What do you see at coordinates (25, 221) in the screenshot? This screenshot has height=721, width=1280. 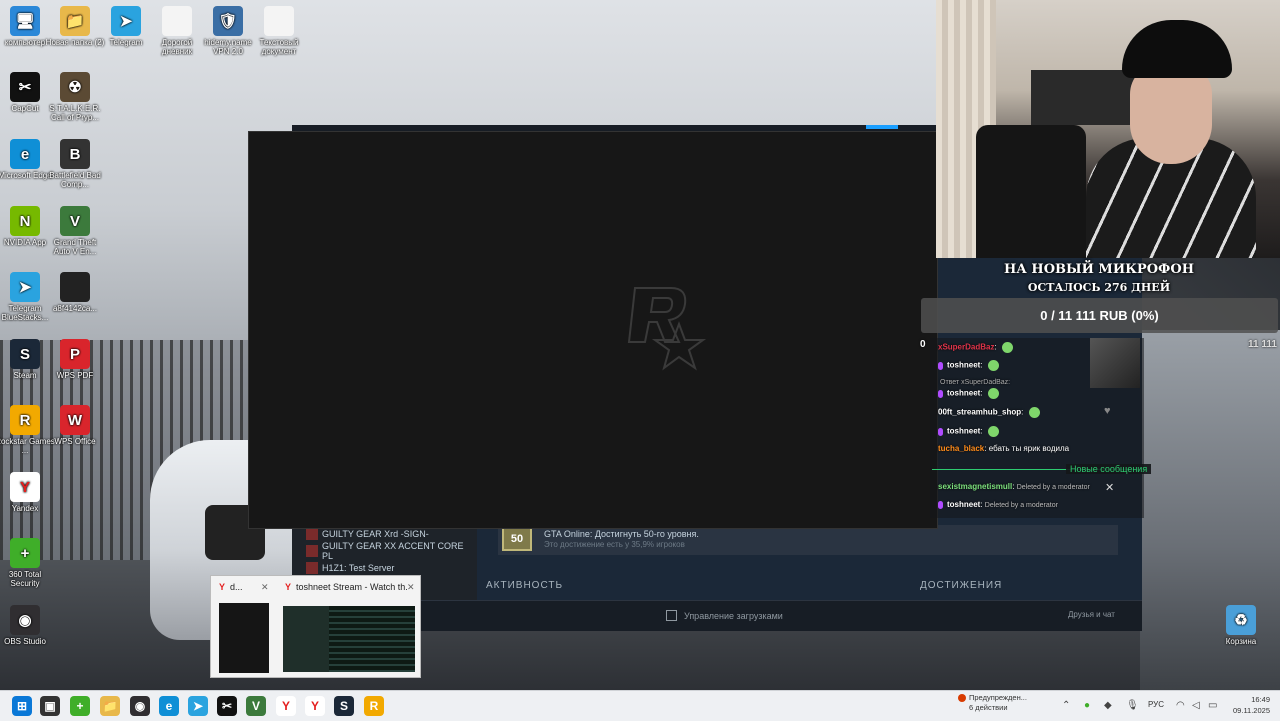 I see `app-icon: N` at bounding box center [25, 221].